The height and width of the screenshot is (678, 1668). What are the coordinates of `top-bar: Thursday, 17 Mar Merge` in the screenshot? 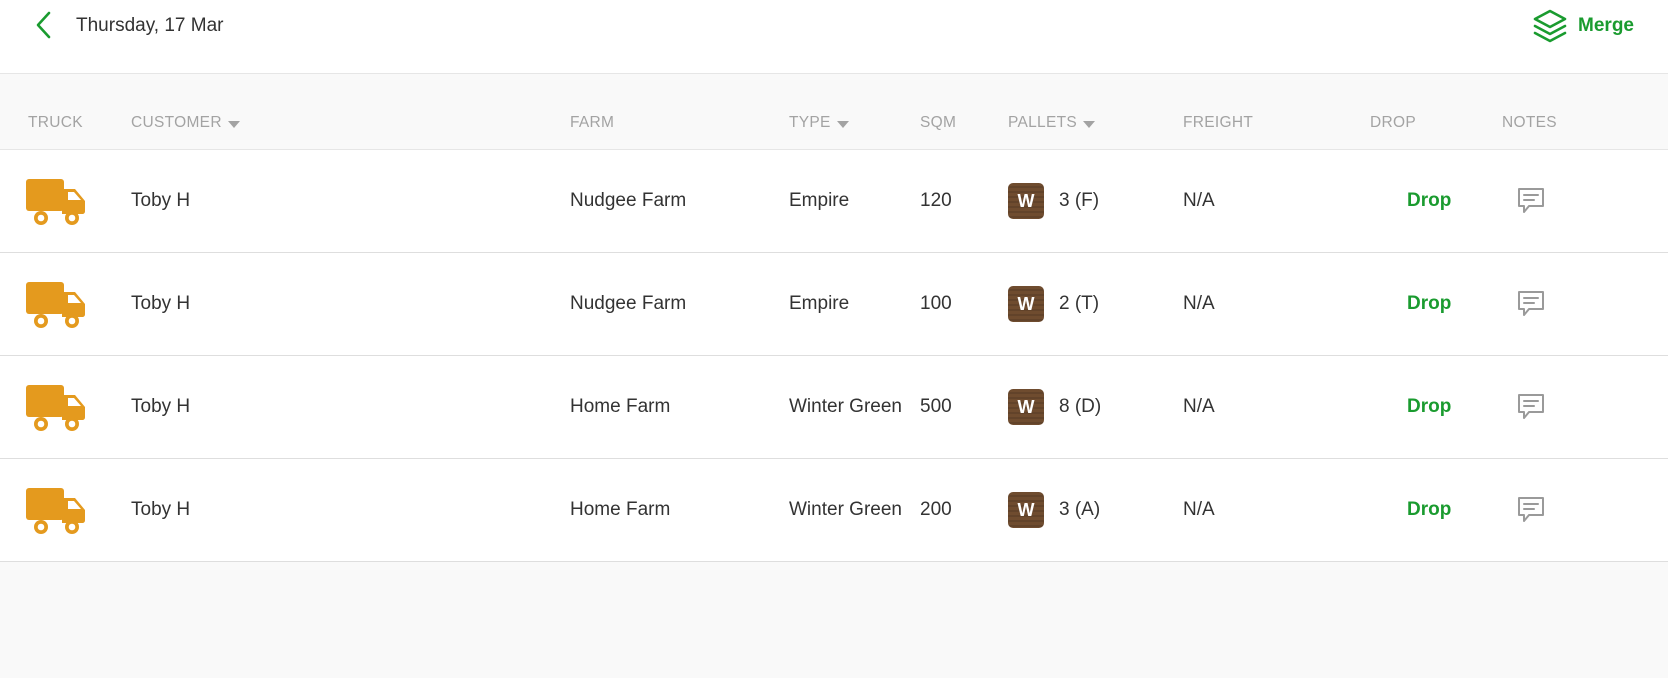 It's located at (834, 37).